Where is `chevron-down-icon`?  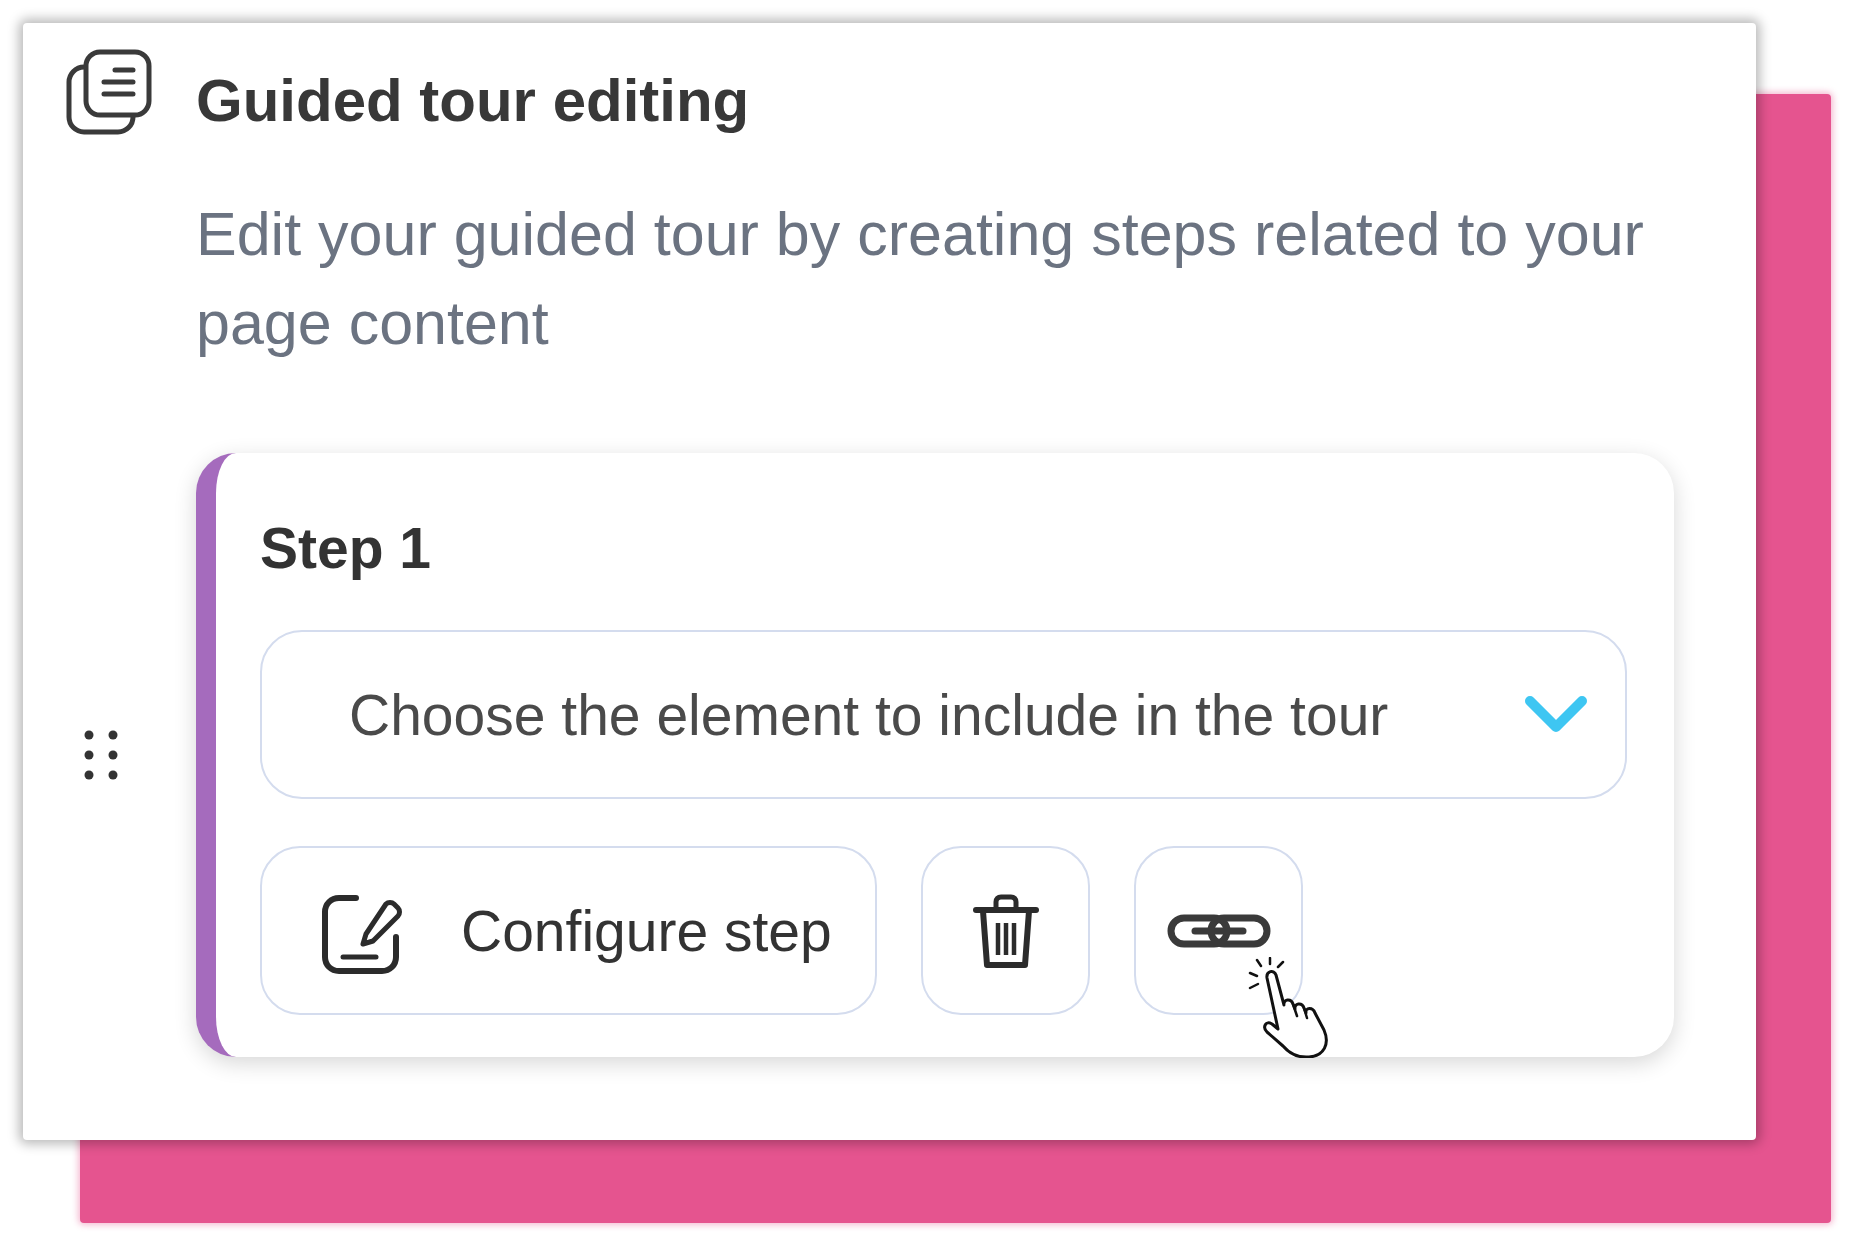
chevron-down-icon is located at coordinates (1556, 714).